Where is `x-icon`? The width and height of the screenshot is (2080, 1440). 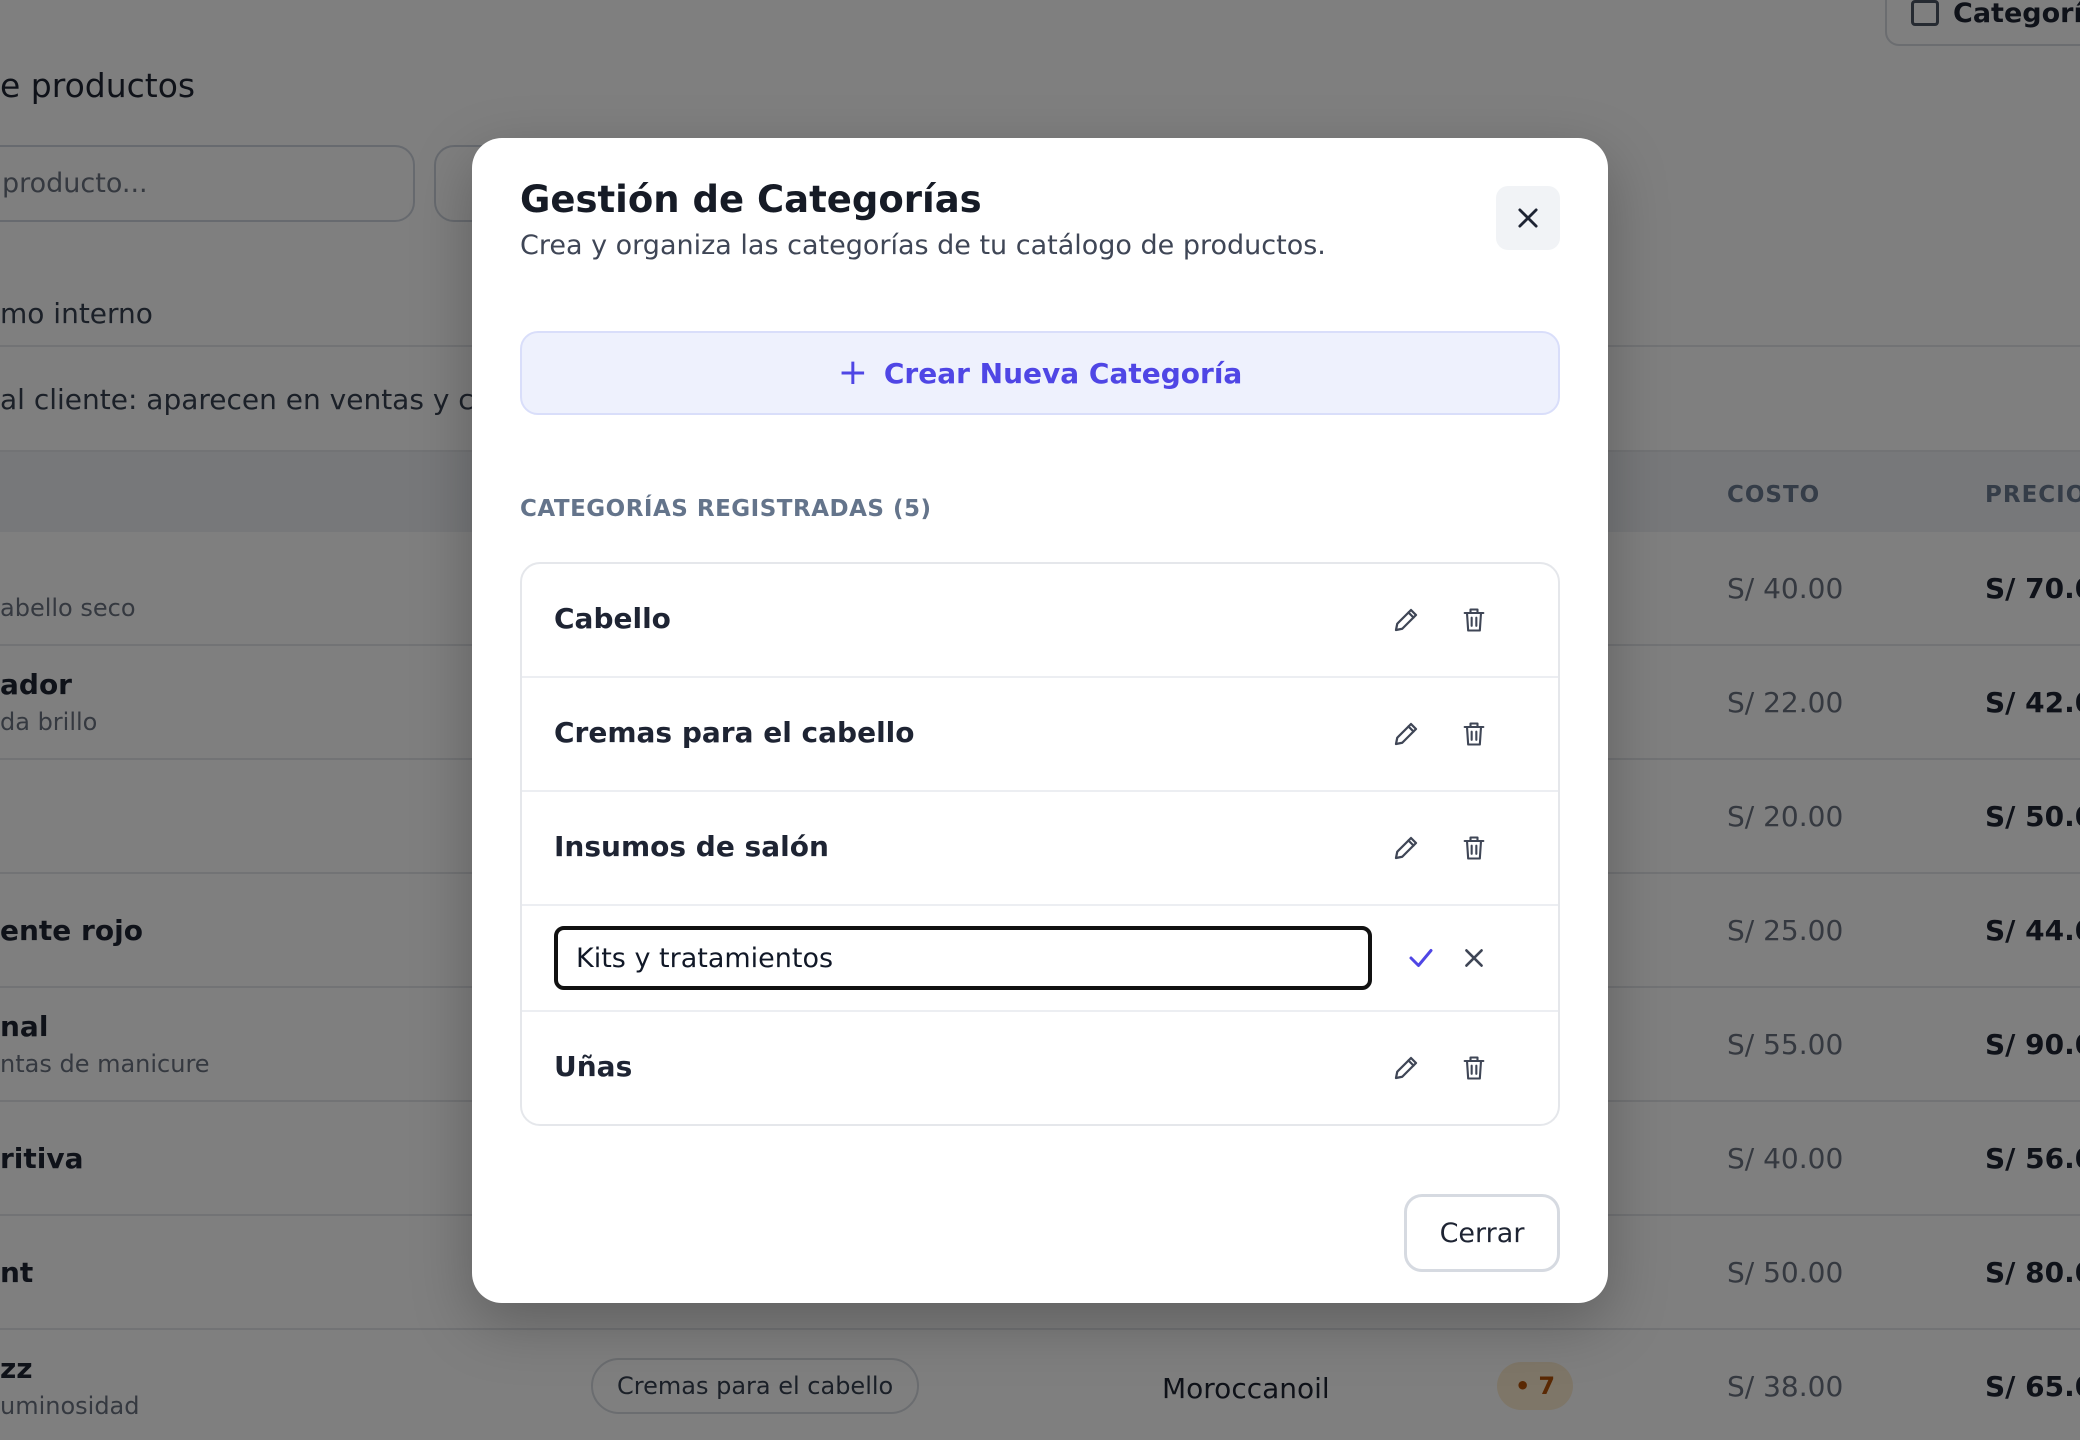
x-icon is located at coordinates (1474, 958).